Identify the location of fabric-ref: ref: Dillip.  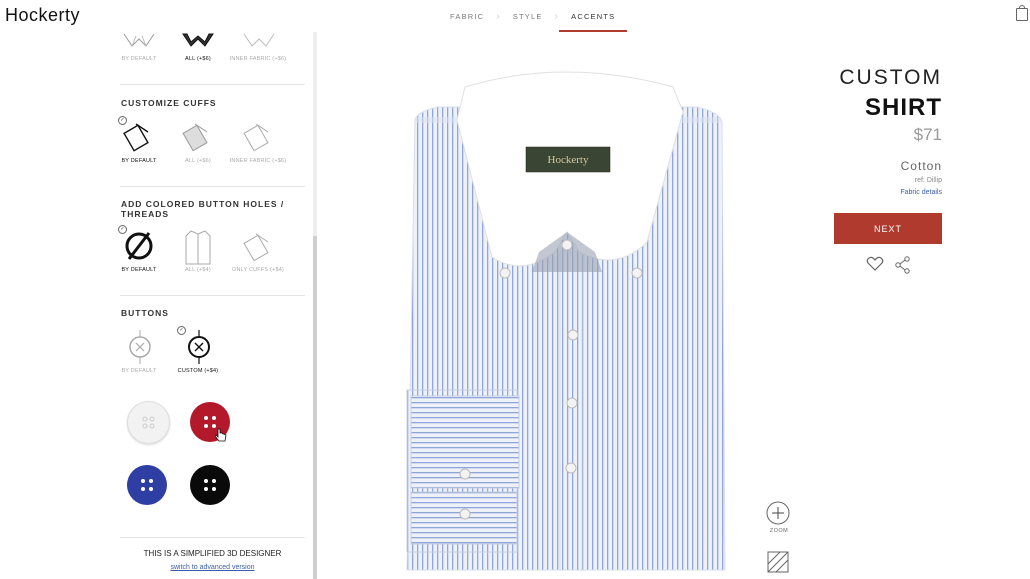
(928, 180).